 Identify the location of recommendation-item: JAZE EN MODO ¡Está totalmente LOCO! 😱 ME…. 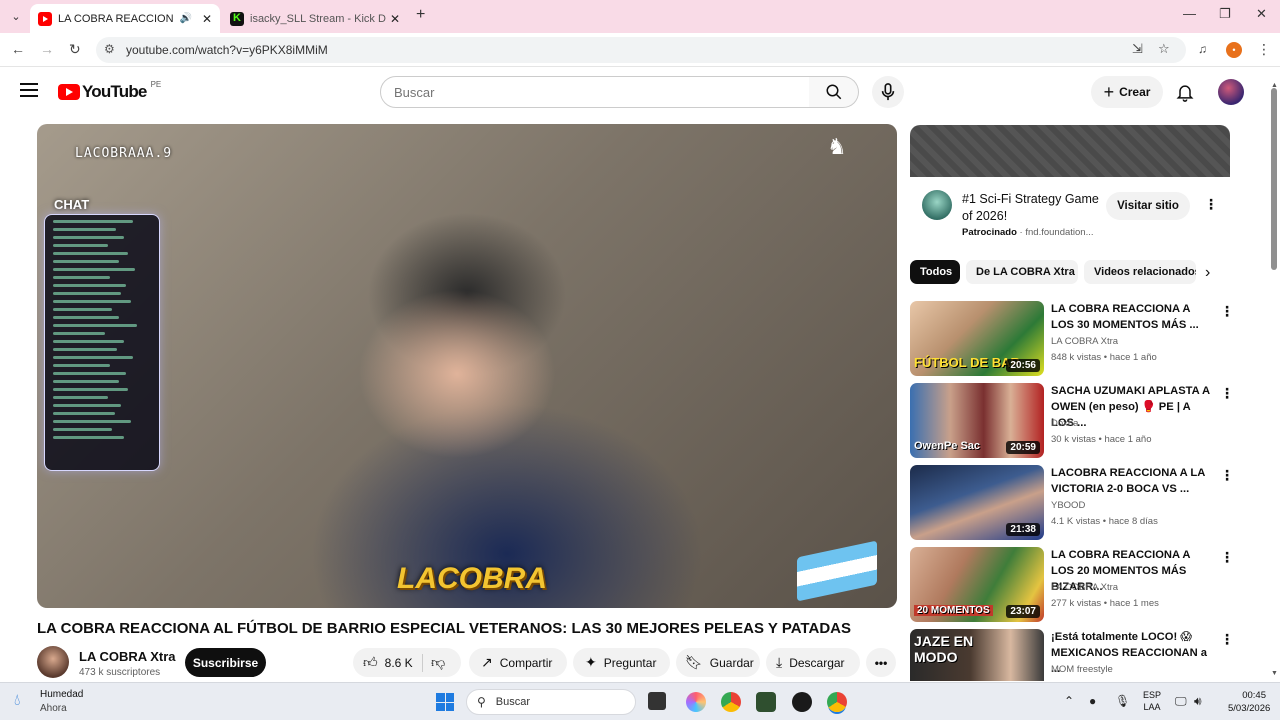
(1070, 655).